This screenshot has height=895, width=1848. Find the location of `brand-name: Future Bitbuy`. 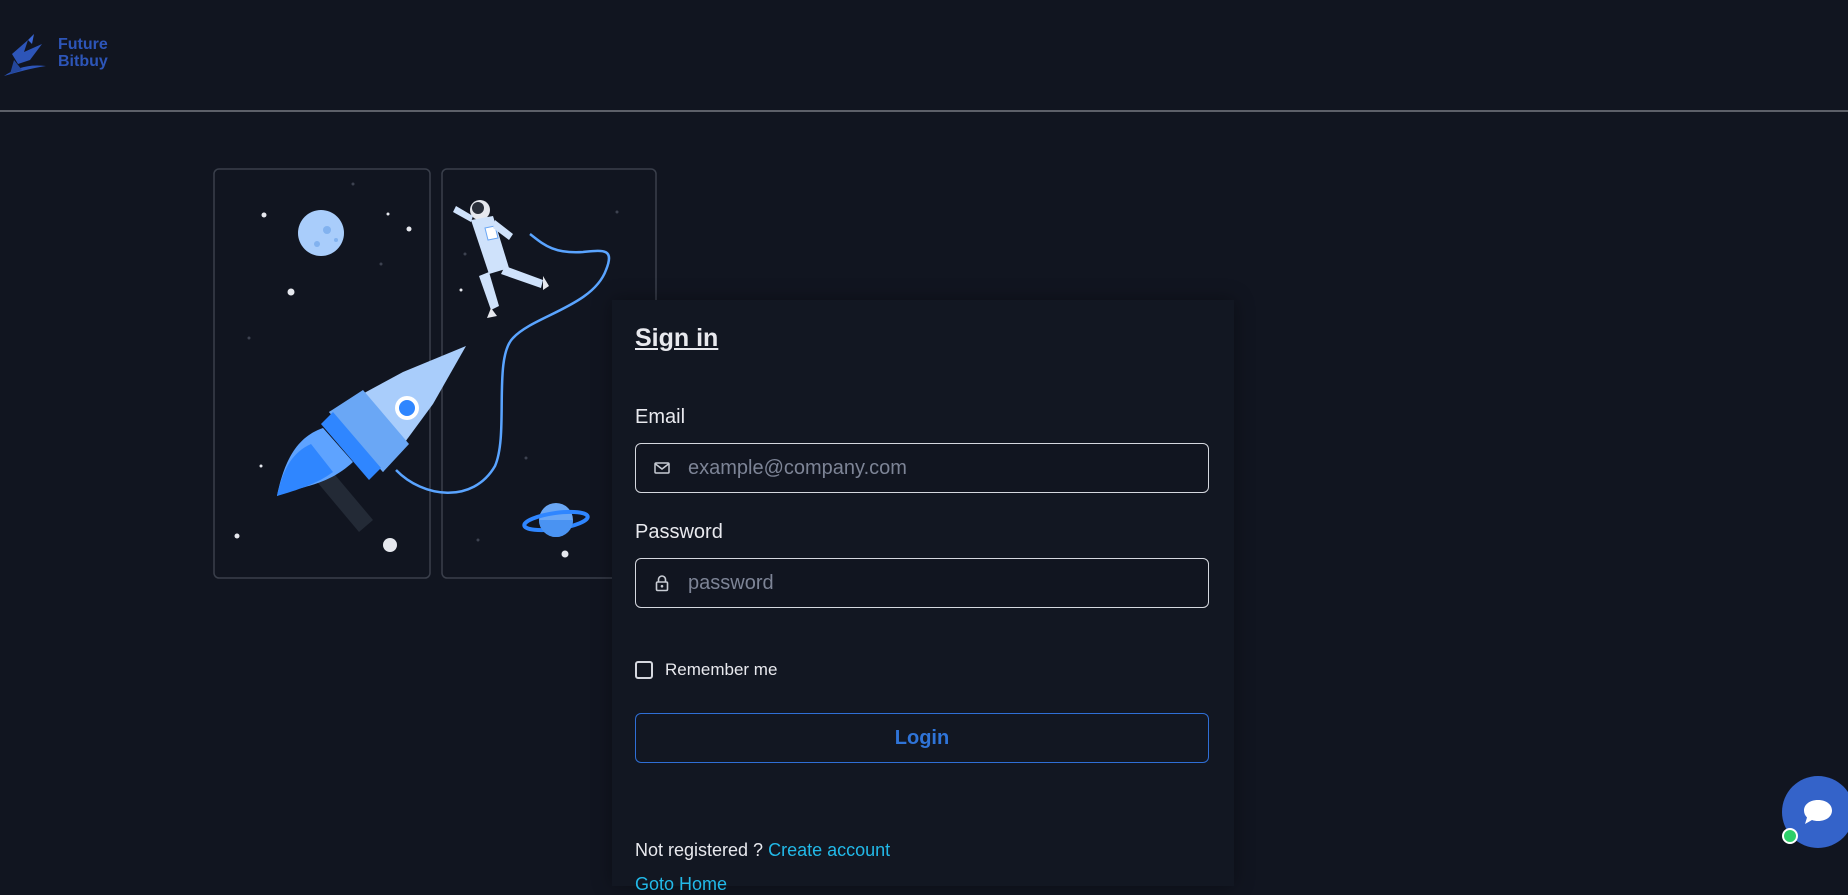

brand-name: Future Bitbuy is located at coordinates (83, 53).